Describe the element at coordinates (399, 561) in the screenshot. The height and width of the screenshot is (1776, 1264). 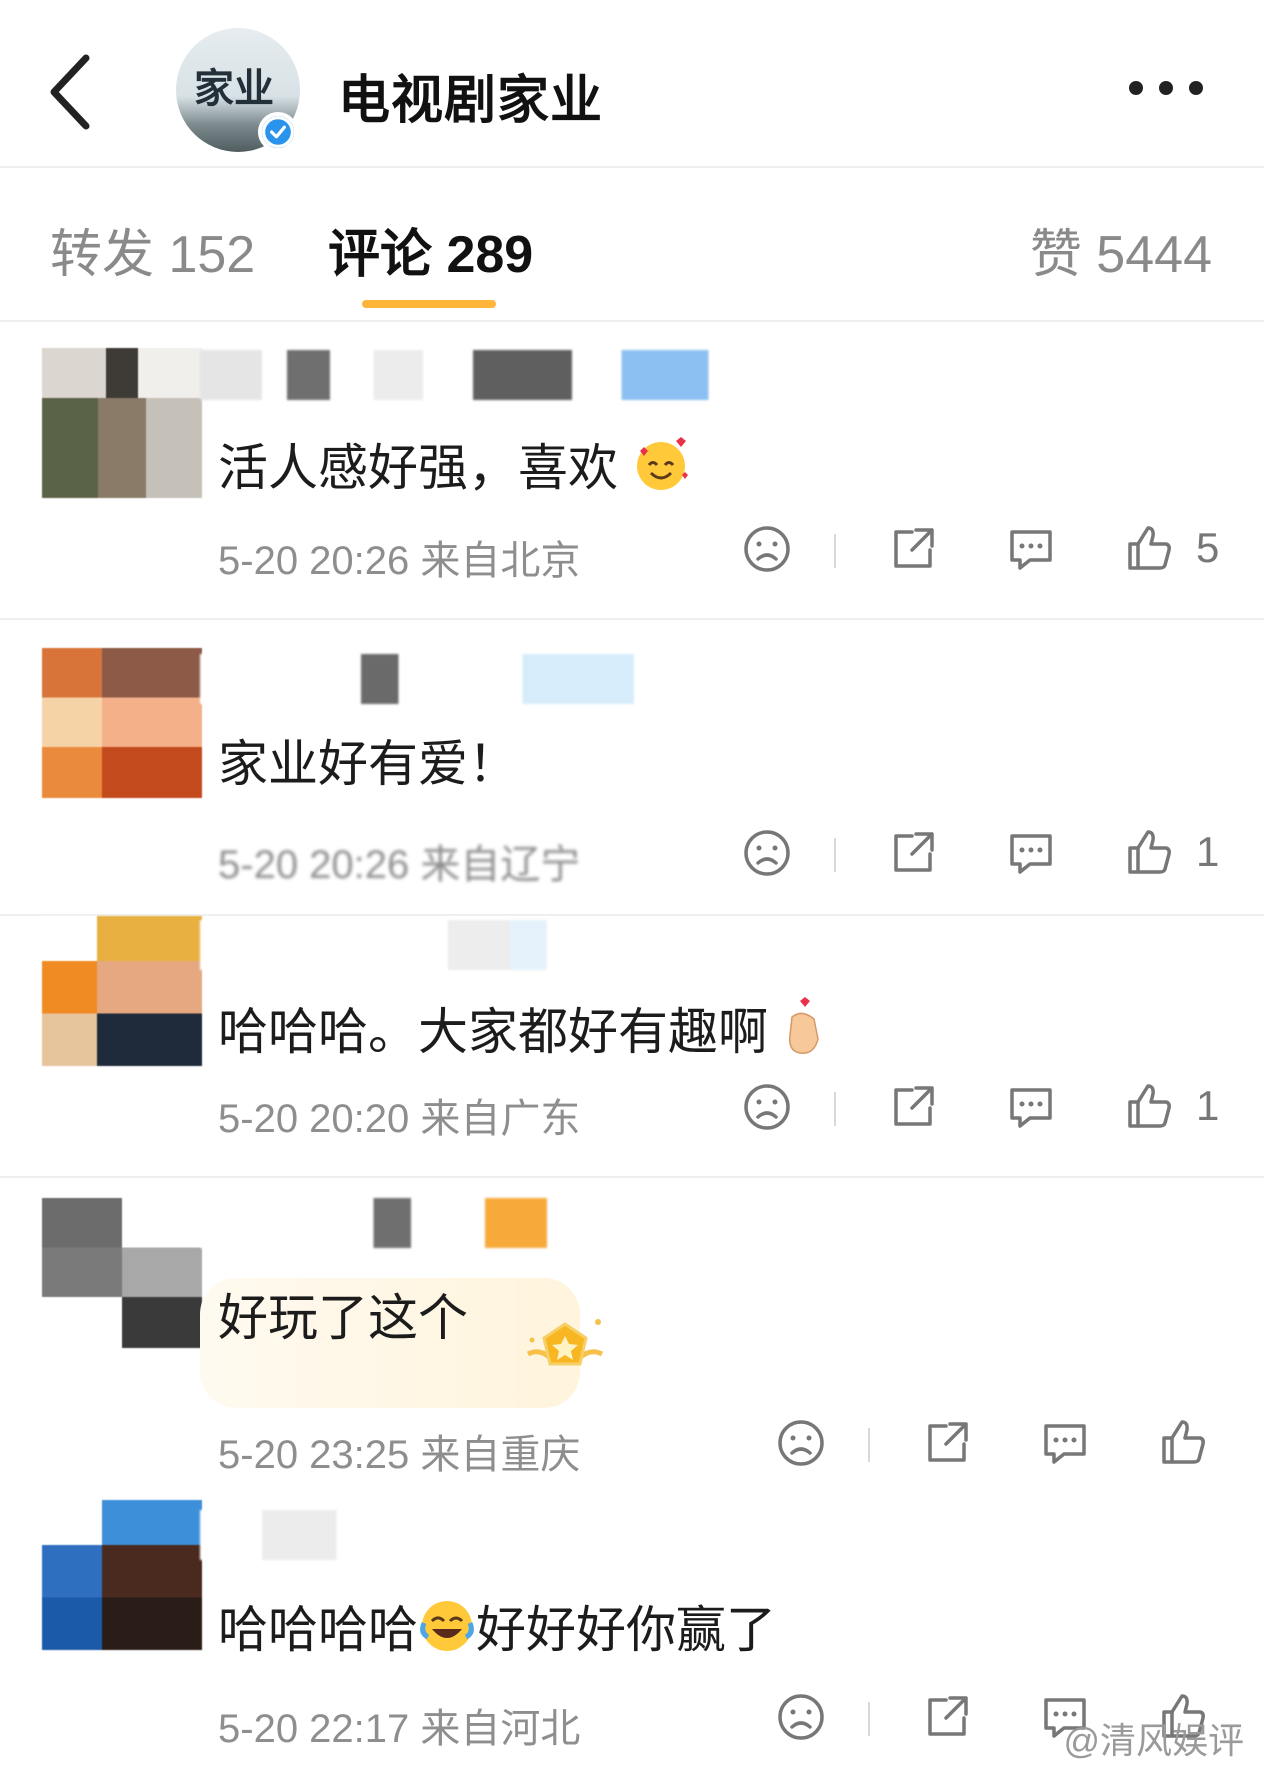
I see `comment-meta: 5-20 20:26 来自北京` at that location.